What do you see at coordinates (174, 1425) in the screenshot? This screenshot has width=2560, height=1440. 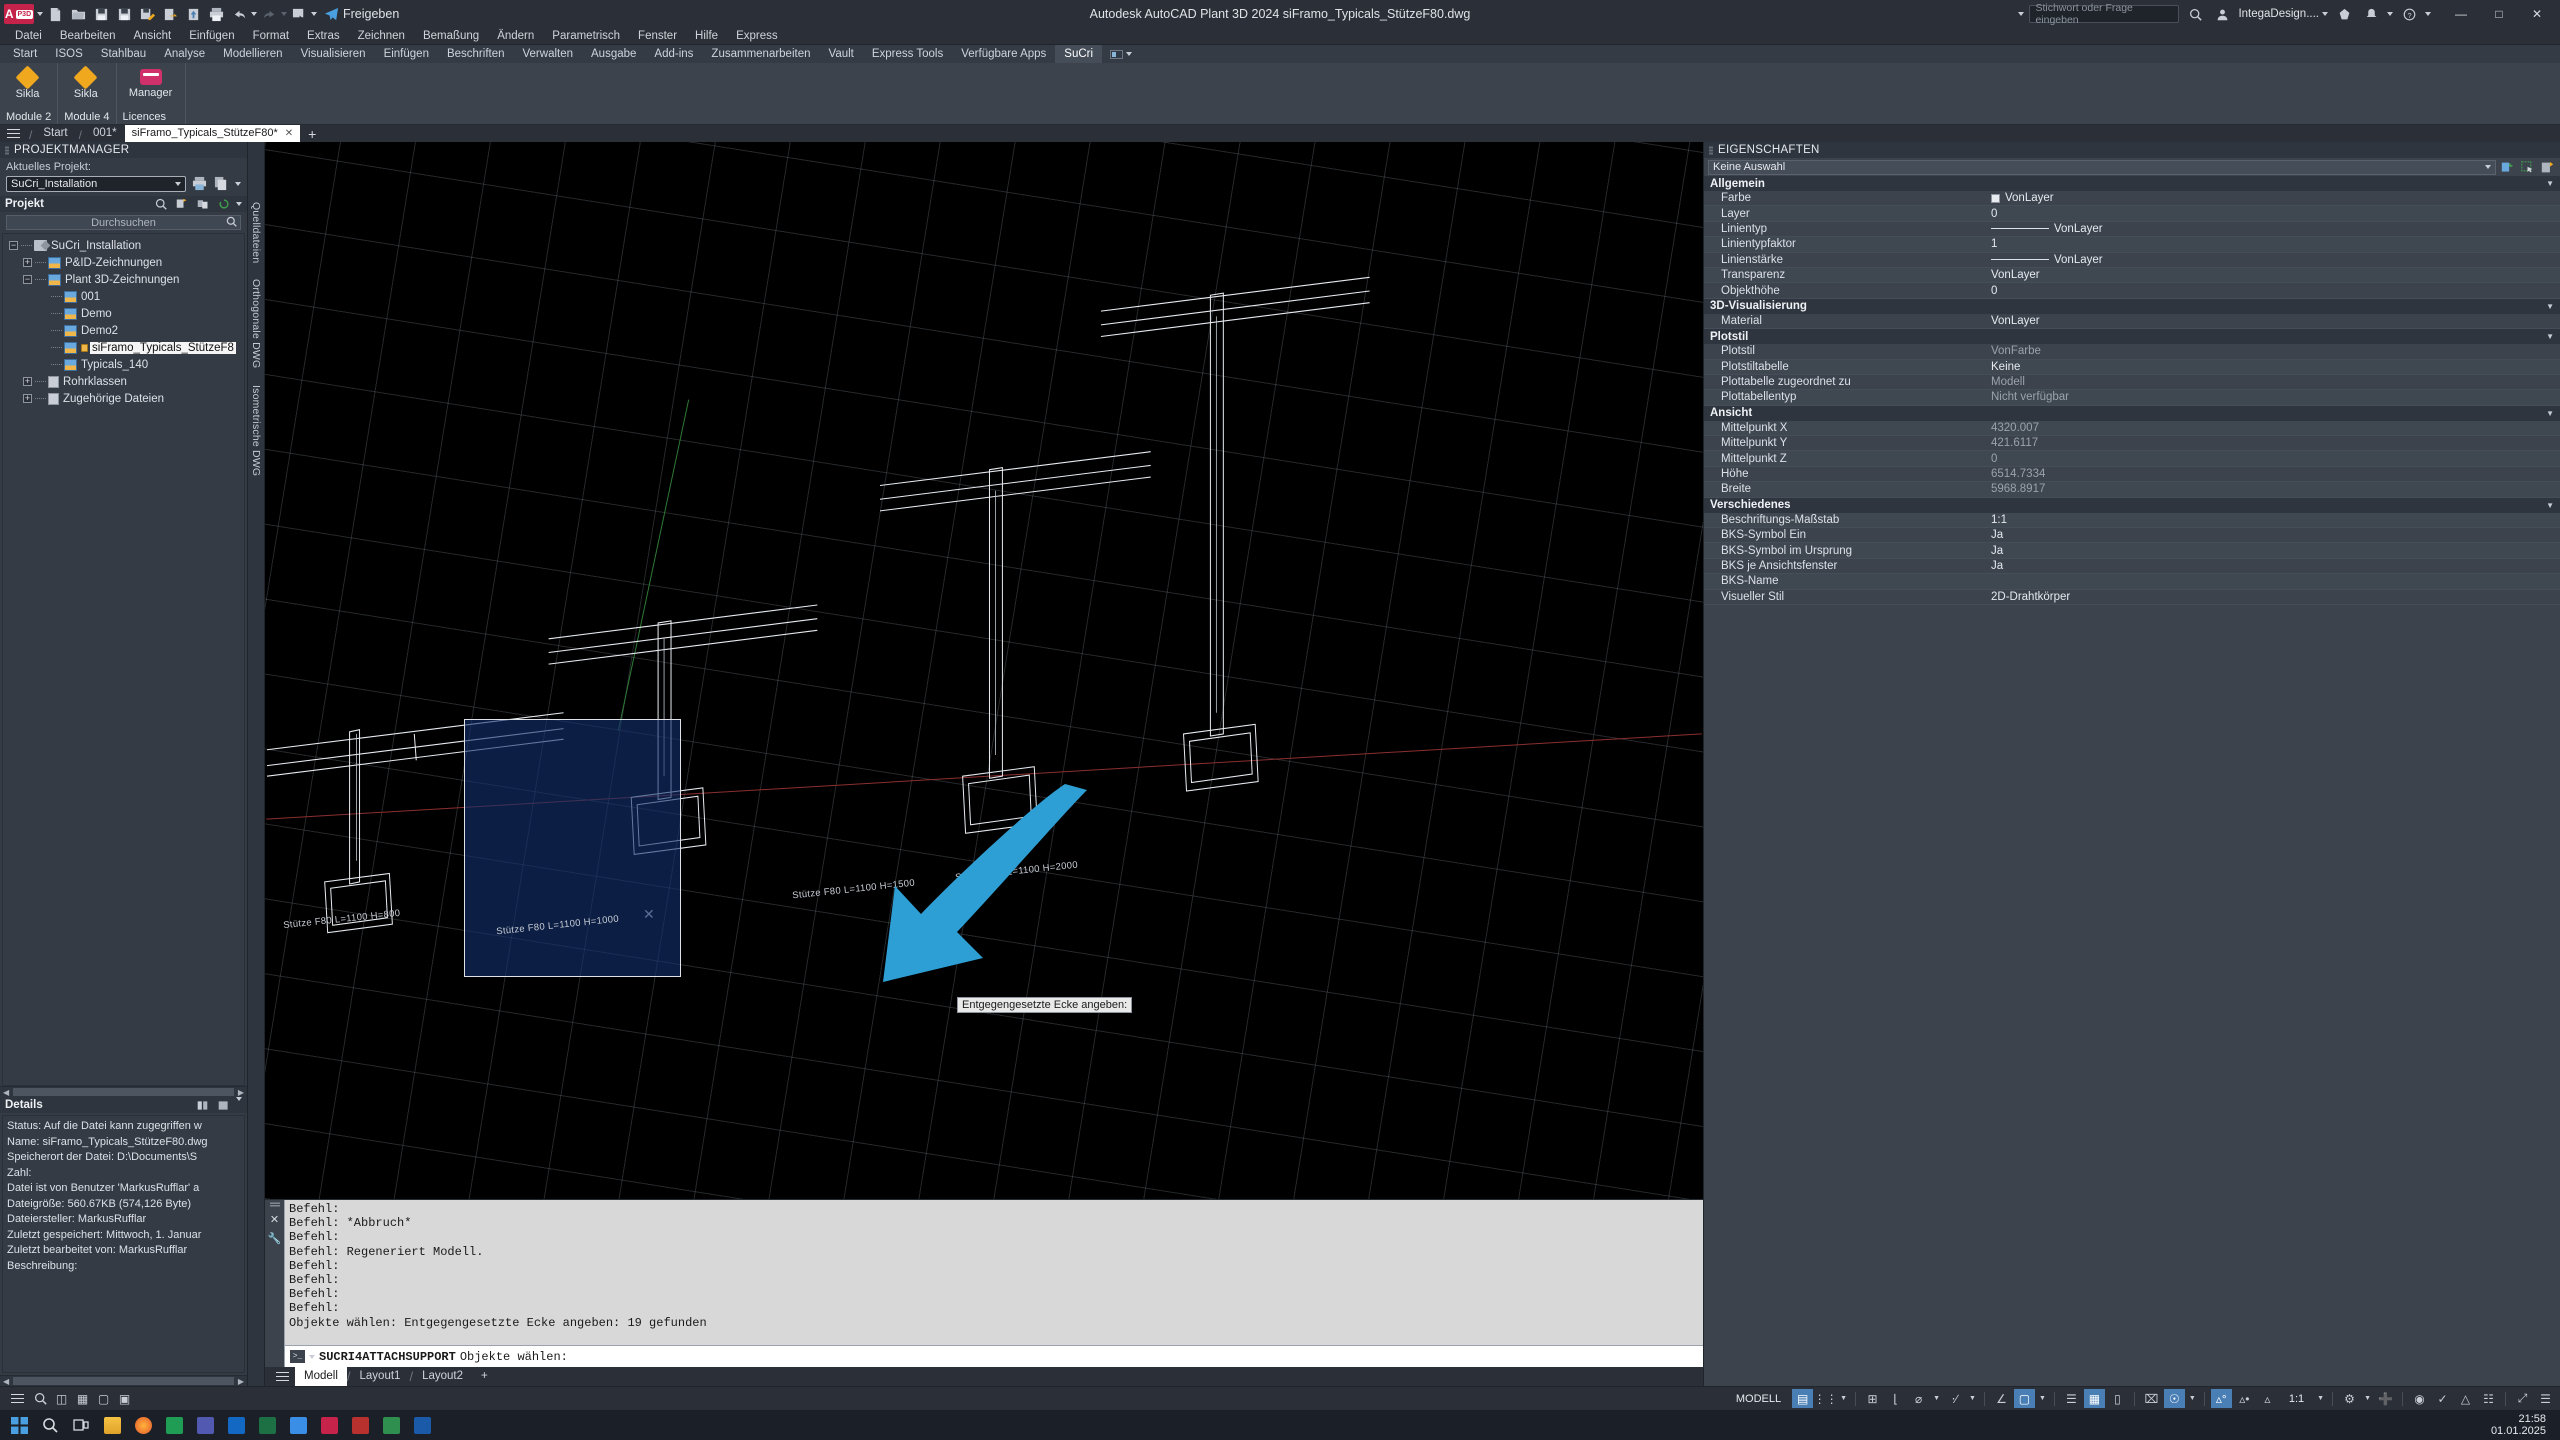 I see `mail-icon` at bounding box center [174, 1425].